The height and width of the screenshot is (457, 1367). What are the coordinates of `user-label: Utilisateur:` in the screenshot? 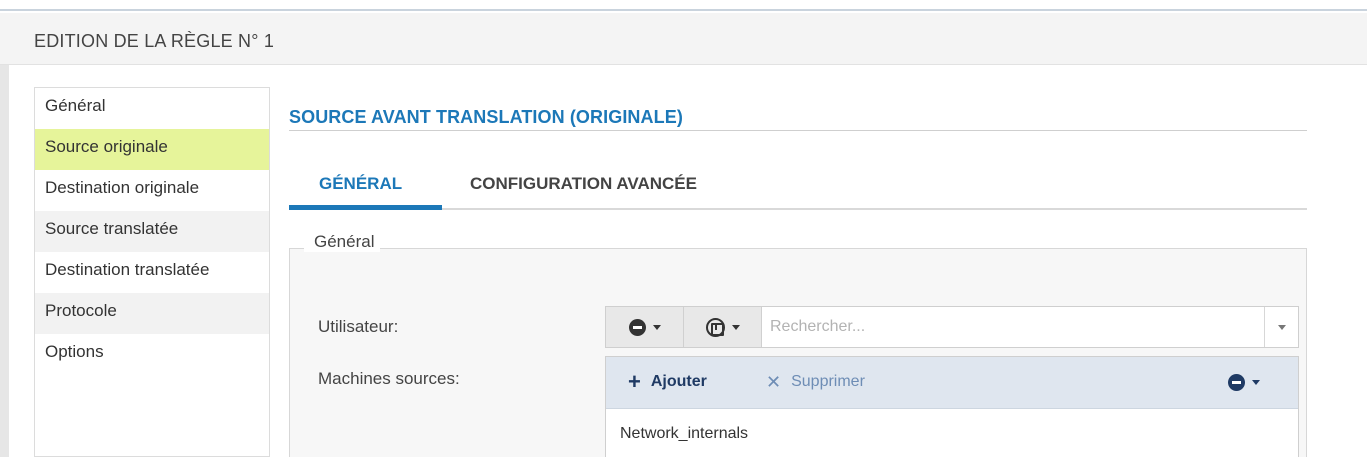 It's located at (358, 326).